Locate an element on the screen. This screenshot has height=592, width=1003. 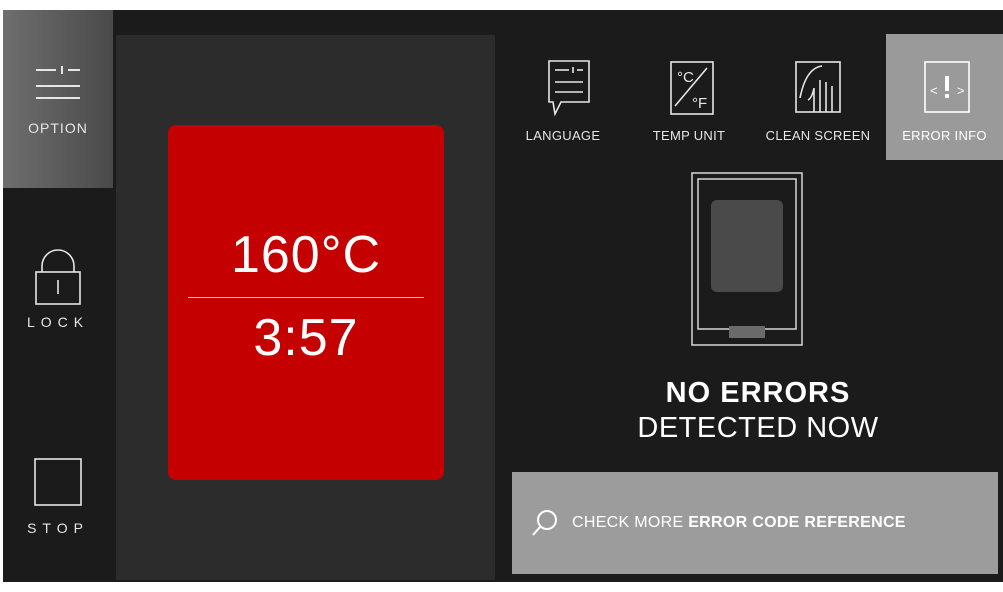
option-button: OPTION is located at coordinates (58, 99).